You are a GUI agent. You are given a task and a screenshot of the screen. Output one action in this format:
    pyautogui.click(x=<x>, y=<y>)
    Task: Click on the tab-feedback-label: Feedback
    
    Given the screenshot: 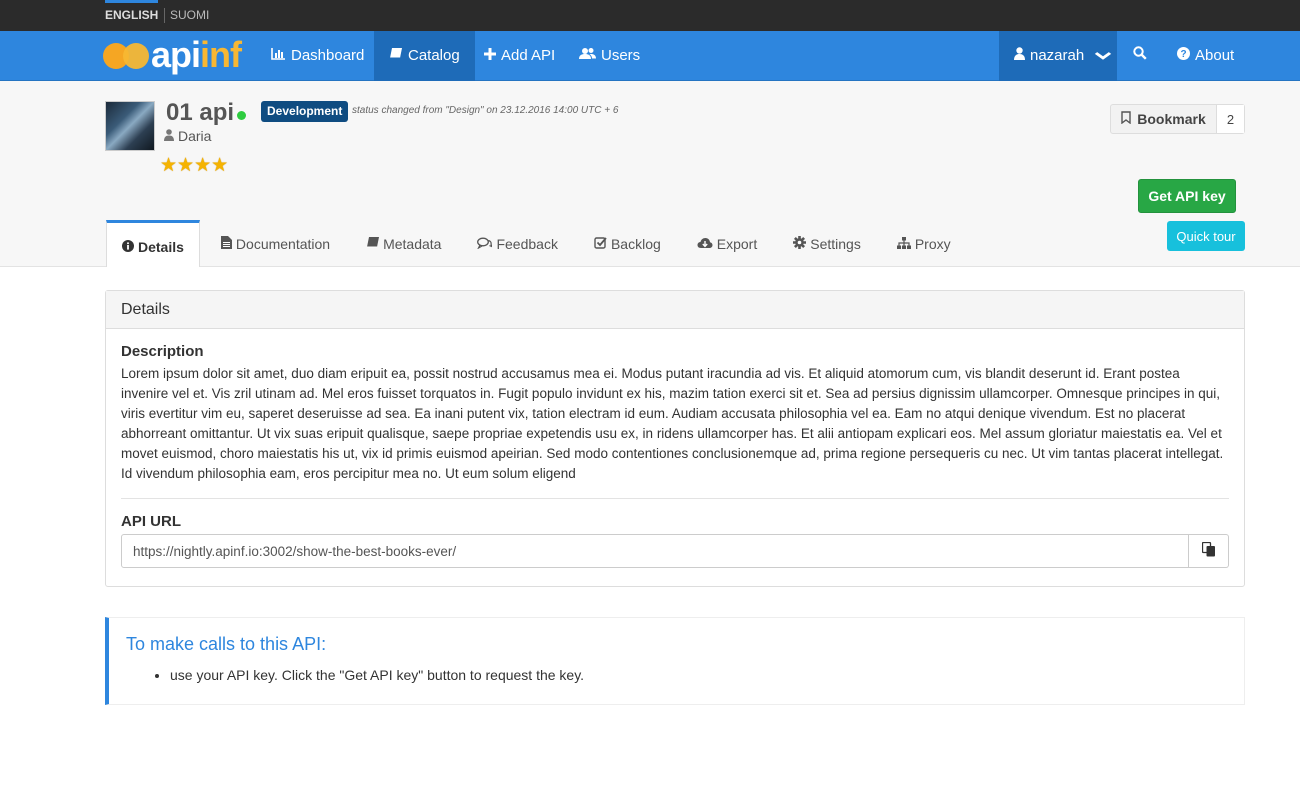 What is the action you would take?
    pyautogui.click(x=527, y=243)
    